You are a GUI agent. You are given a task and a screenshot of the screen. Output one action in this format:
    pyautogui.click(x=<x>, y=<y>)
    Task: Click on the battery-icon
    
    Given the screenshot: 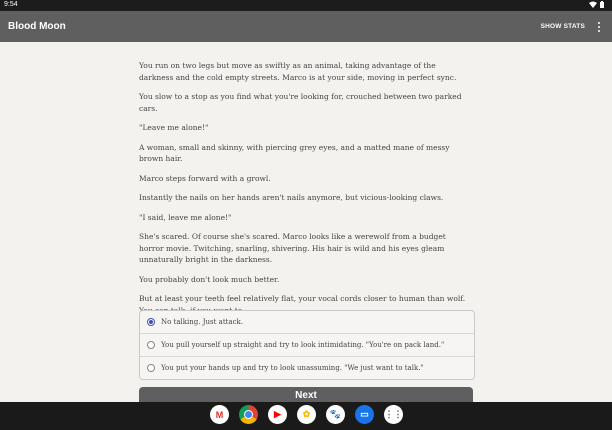 What is the action you would take?
    pyautogui.click(x=602, y=4)
    